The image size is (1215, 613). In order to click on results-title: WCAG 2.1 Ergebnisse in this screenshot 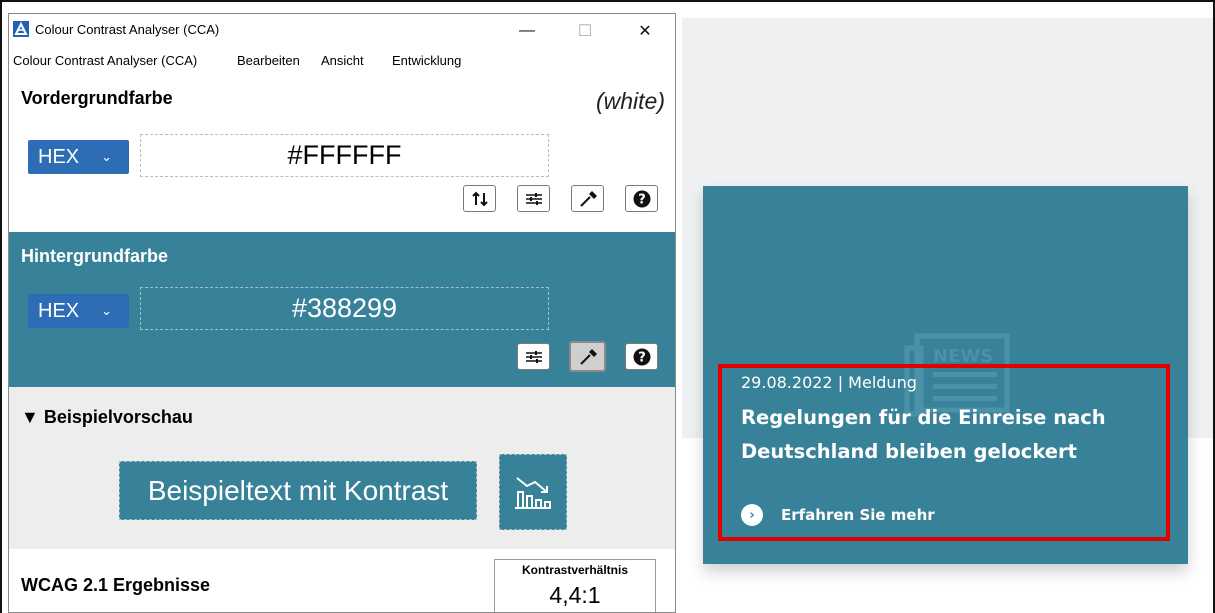, I will do `click(116, 585)`.